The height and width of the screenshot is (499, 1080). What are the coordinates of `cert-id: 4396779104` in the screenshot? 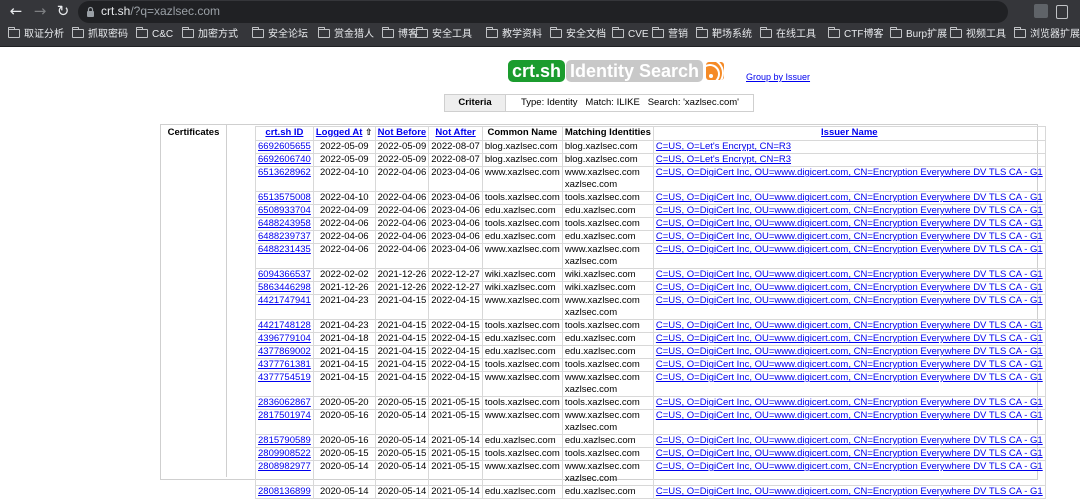 It's located at (284, 339).